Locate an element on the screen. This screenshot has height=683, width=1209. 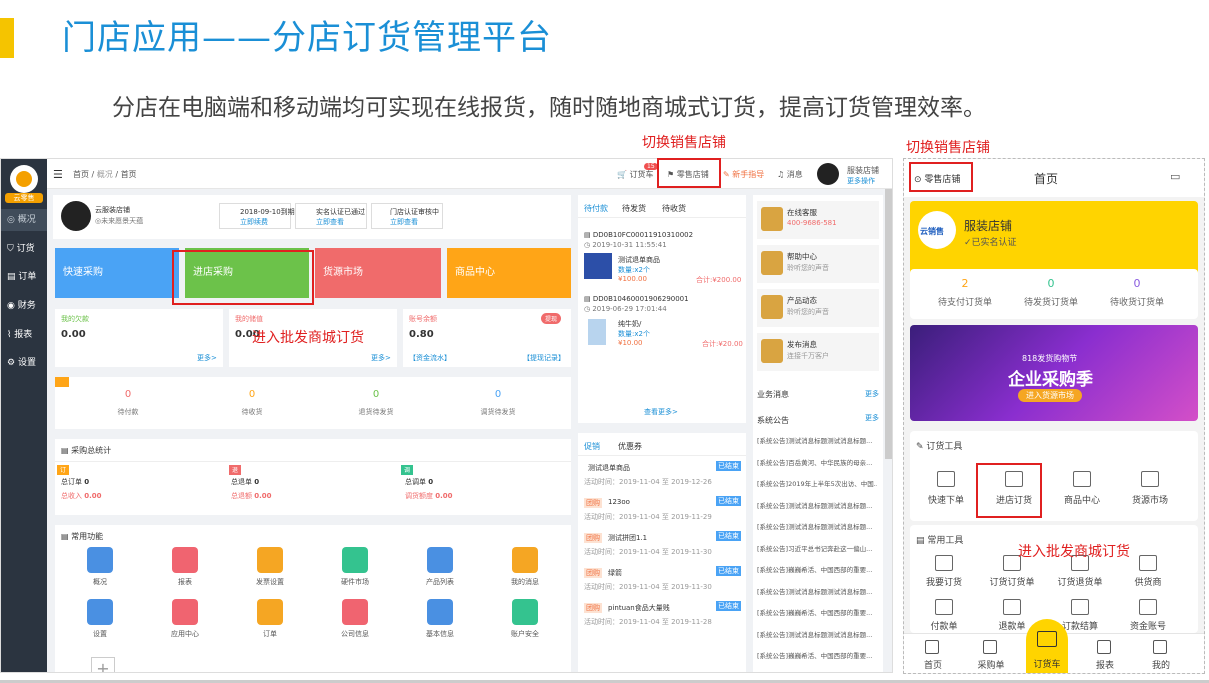
store-verify-link: 立即查看 is located at coordinates (404, 222).